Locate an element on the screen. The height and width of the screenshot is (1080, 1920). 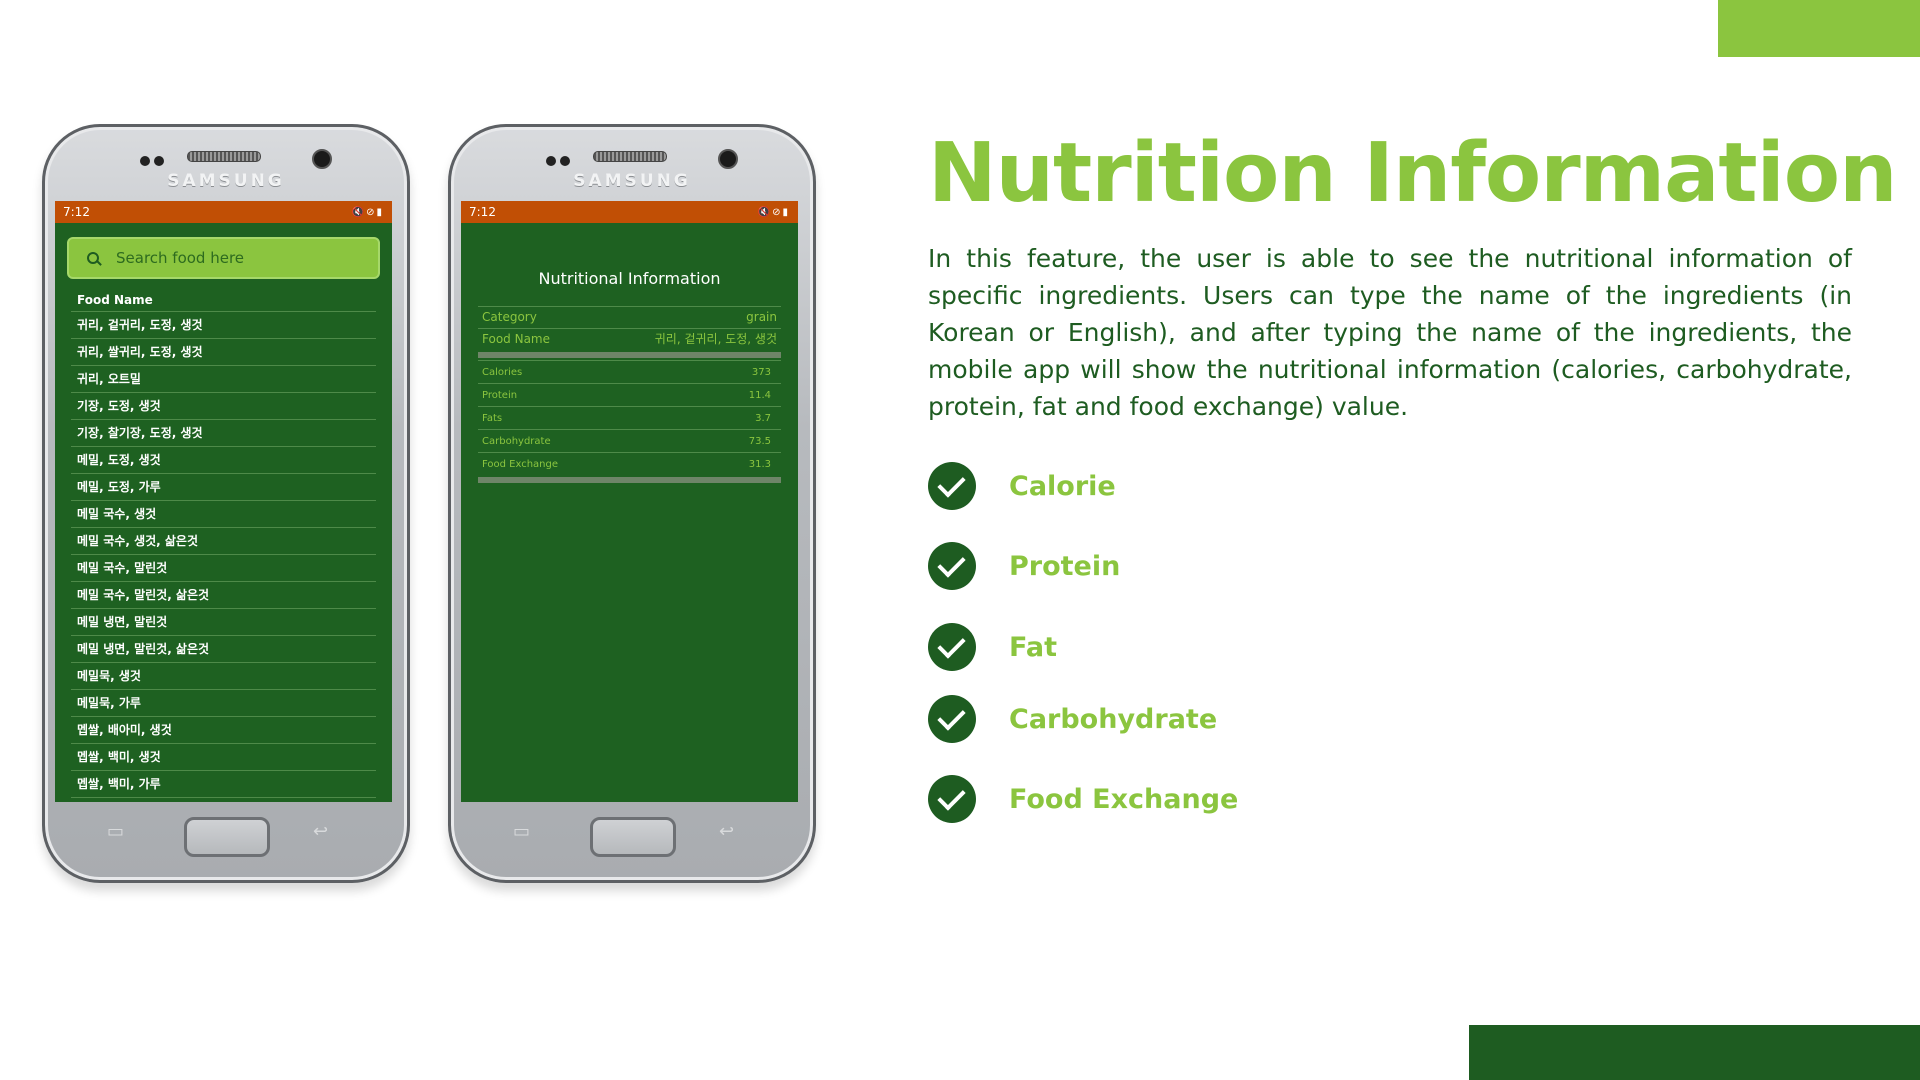
bottom-right-accent-bar is located at coordinates (1694, 1052).